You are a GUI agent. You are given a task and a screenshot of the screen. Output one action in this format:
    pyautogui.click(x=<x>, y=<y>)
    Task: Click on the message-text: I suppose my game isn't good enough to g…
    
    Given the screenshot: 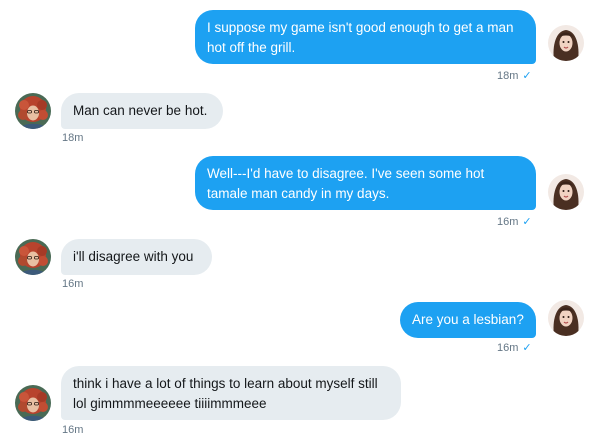 What is the action you would take?
    pyautogui.click(x=360, y=37)
    